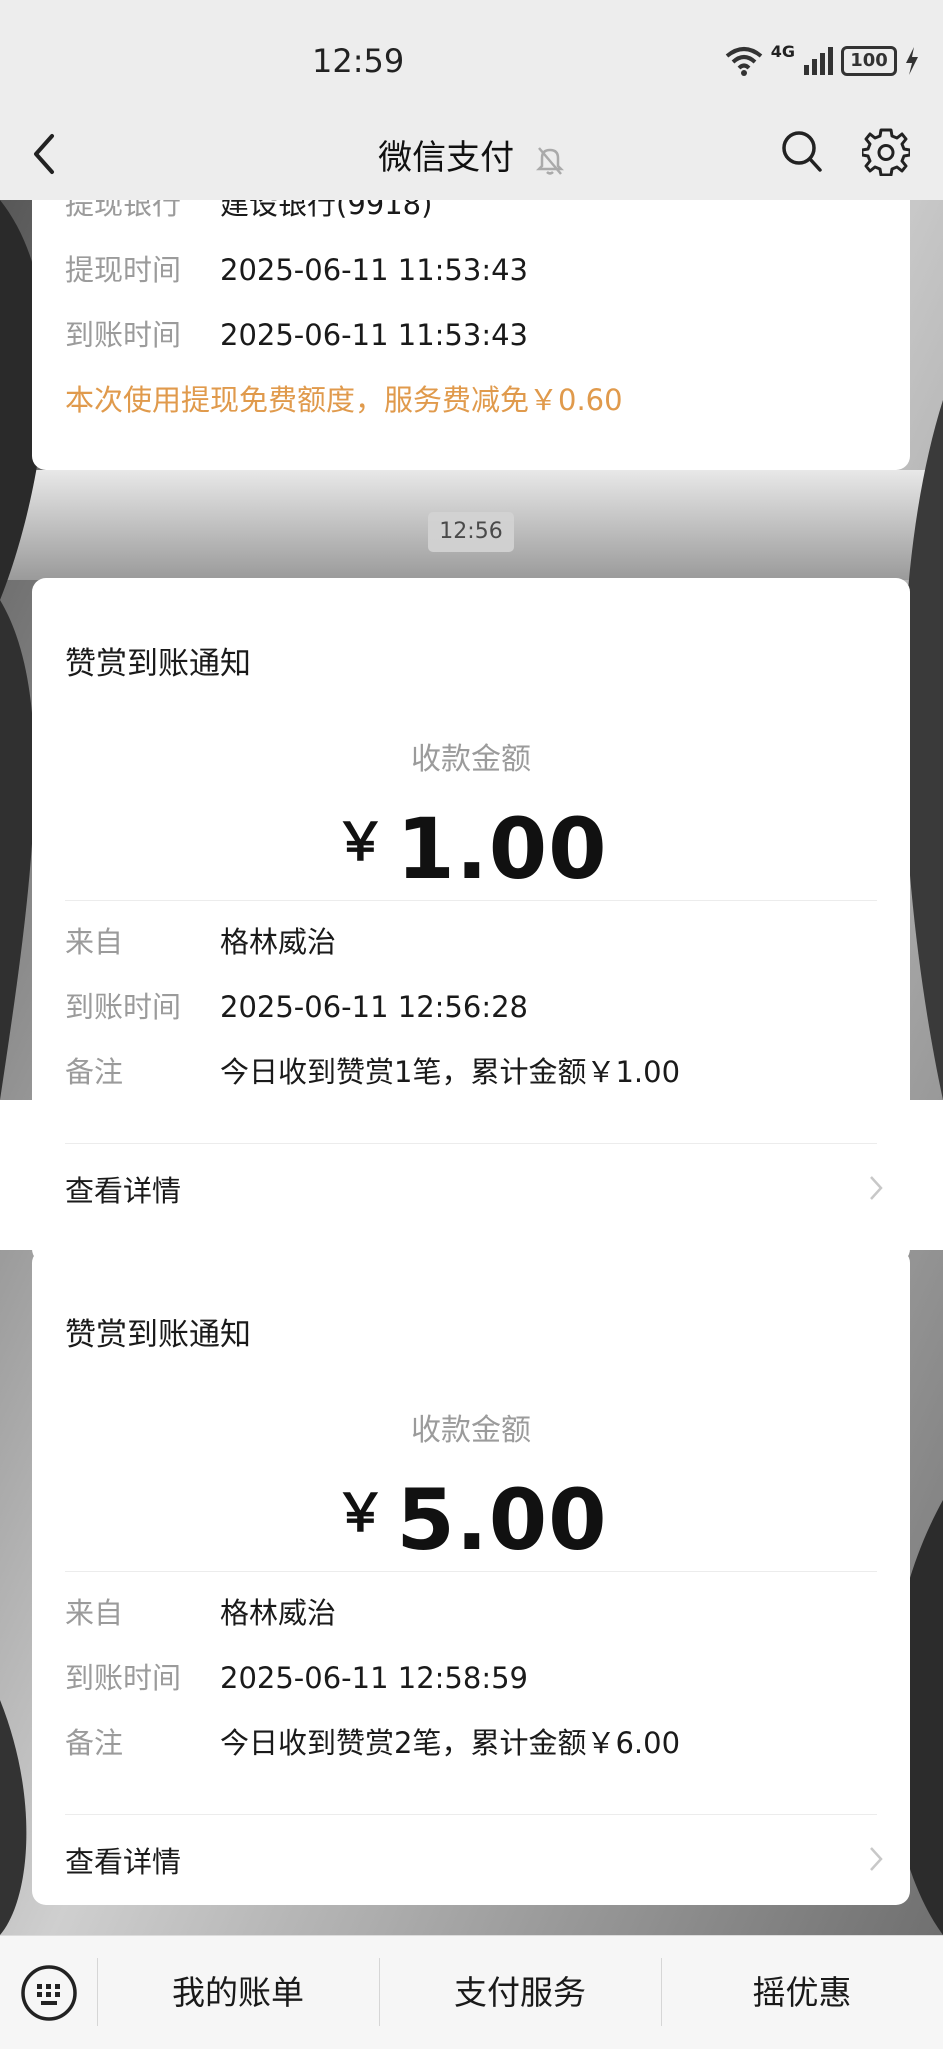  What do you see at coordinates (49, 1993) in the screenshot?
I see `keyboard-icon` at bounding box center [49, 1993].